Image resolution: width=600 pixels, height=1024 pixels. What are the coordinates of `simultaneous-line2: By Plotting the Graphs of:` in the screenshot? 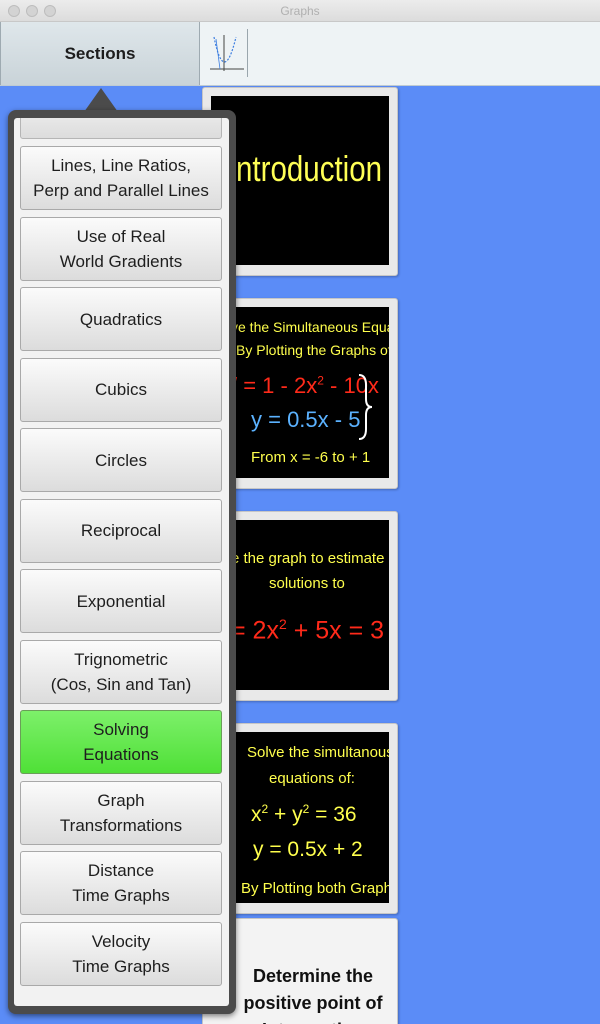 It's located at (312, 350).